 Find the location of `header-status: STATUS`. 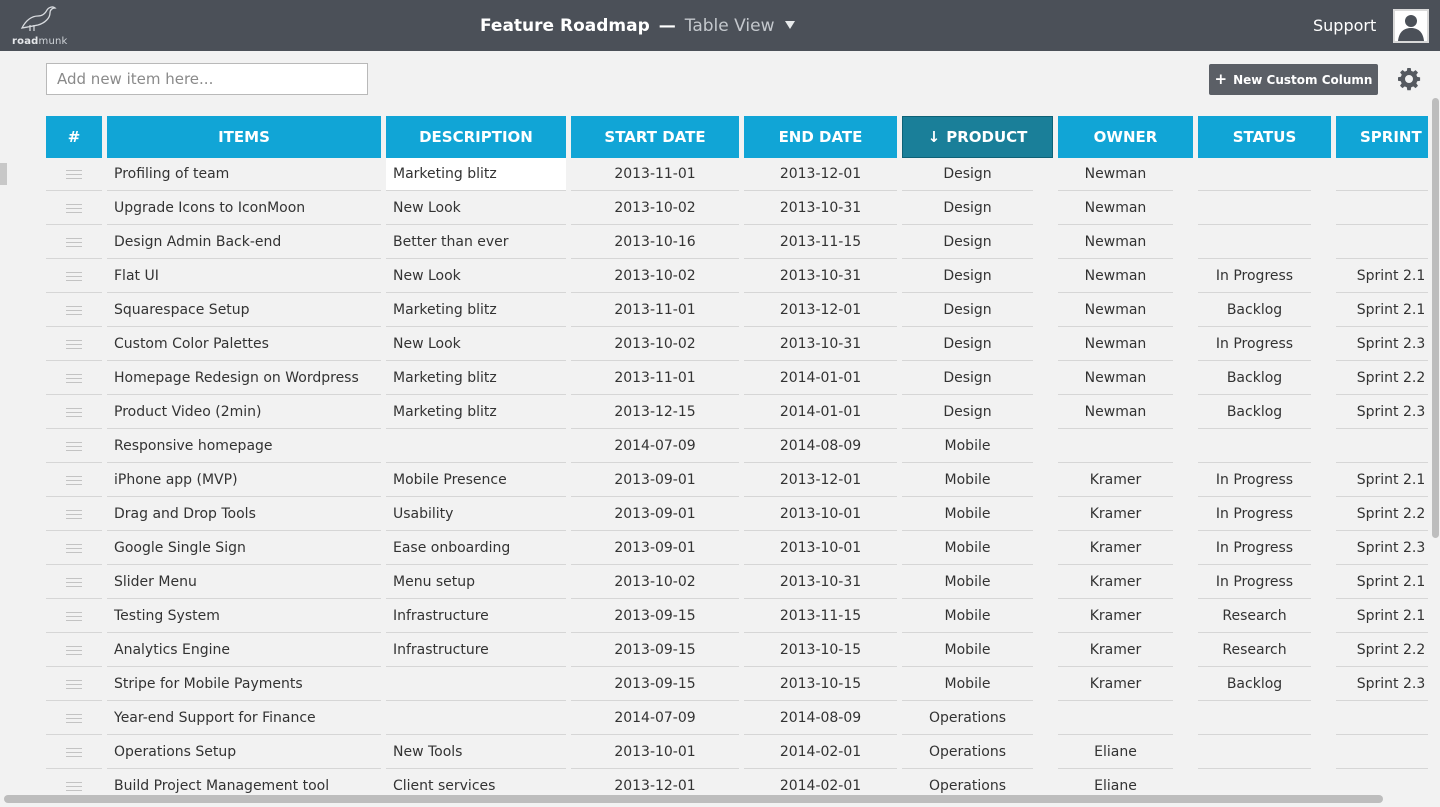

header-status: STATUS is located at coordinates (1264, 137).